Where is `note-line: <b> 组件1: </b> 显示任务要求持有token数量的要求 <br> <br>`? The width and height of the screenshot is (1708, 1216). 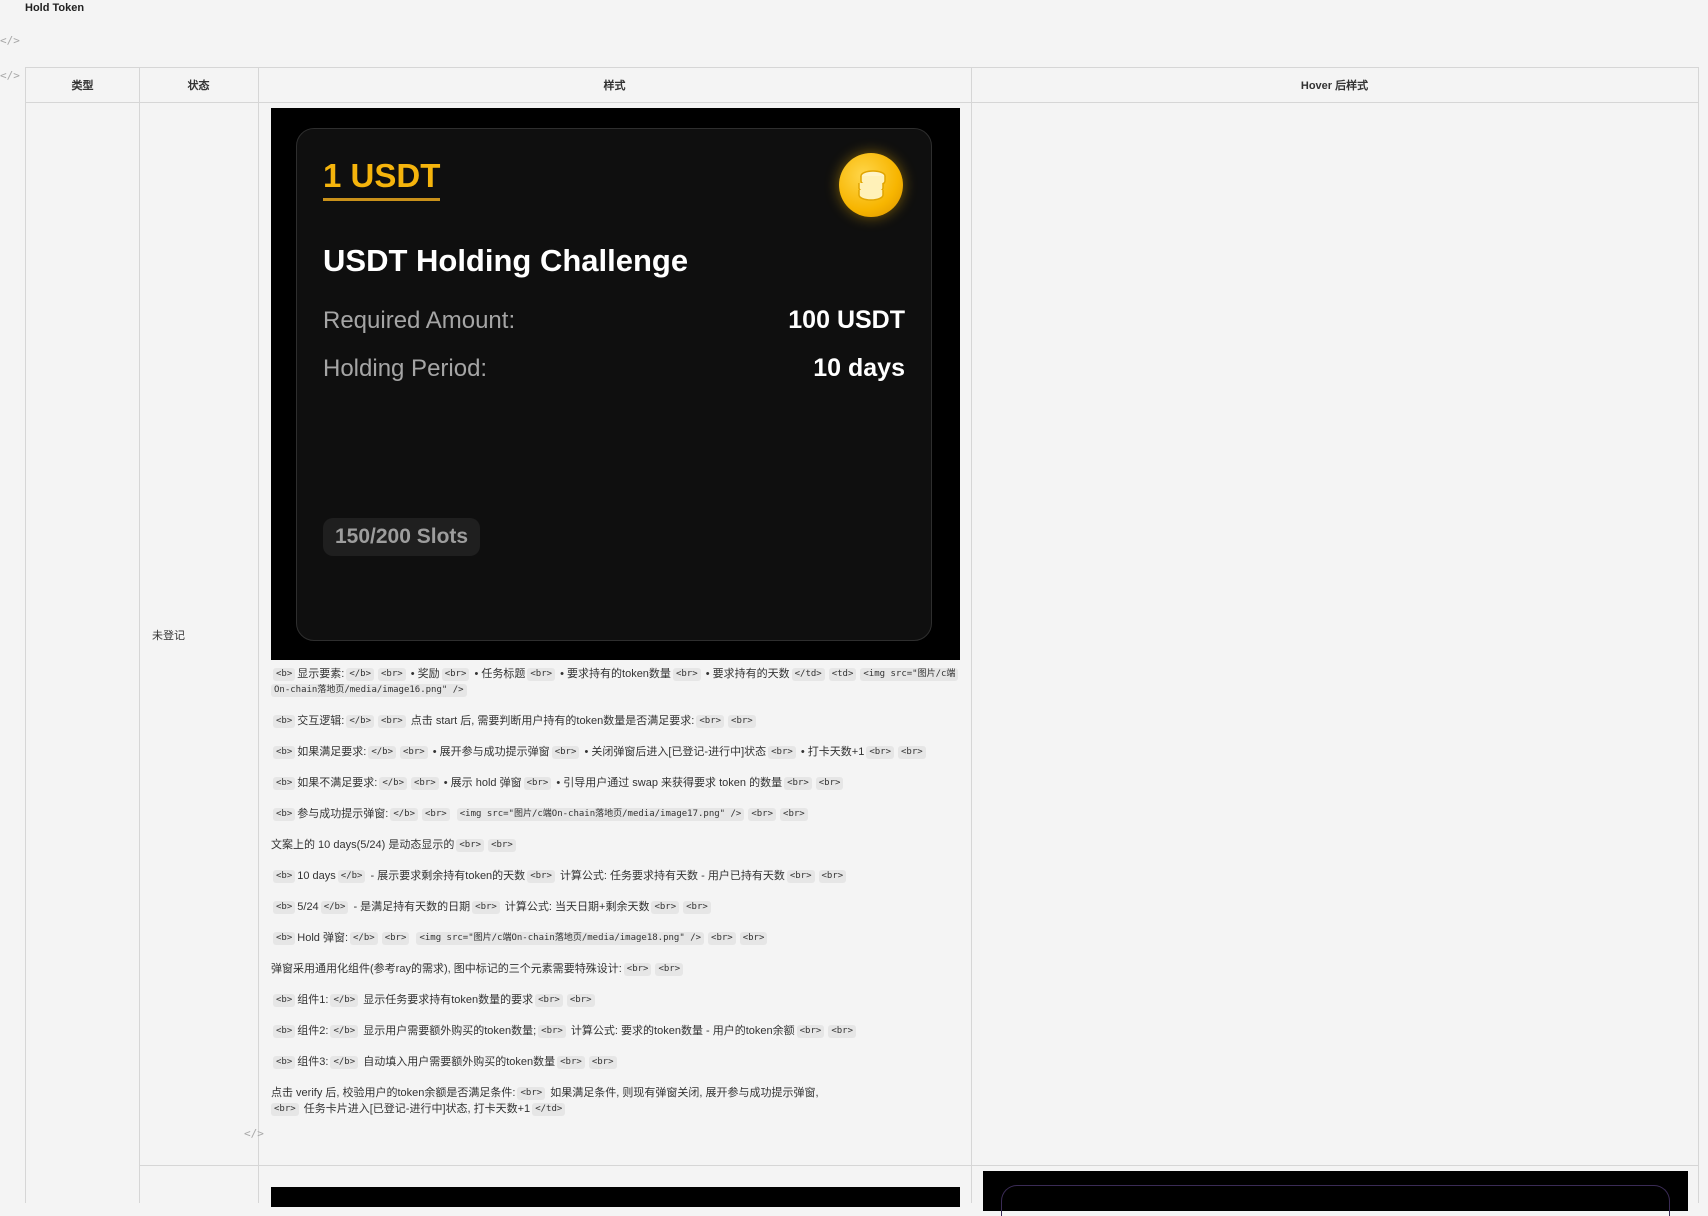 note-line: <b> 组件1: </b> 显示任务要求持有token数量的要求 <br> <br> is located at coordinates (621, 1000).